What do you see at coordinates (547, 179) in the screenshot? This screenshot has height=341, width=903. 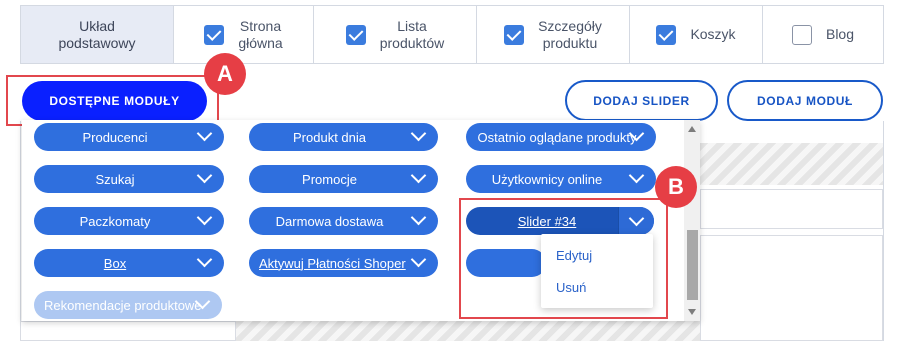 I see `module-label: Użytkownicy online` at bounding box center [547, 179].